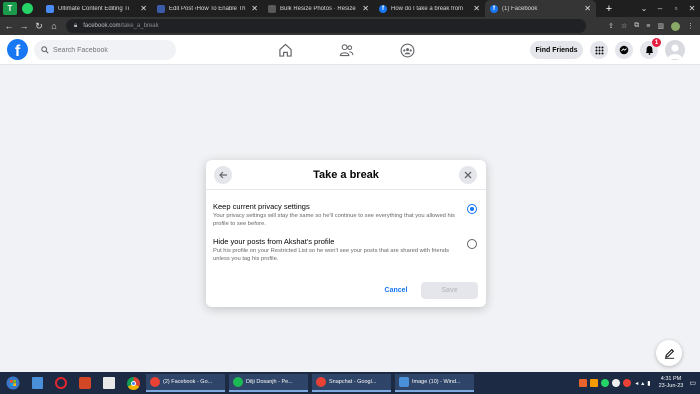  What do you see at coordinates (599, 50) in the screenshot?
I see `menu-grid-icon` at bounding box center [599, 50].